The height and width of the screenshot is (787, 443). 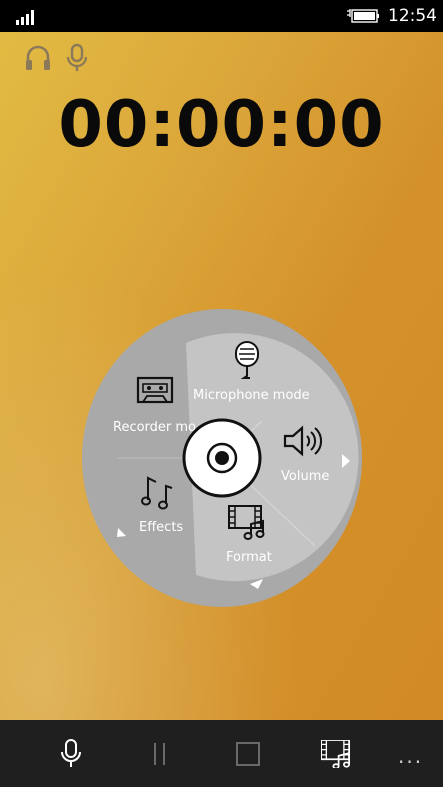 I want to click on stop-icon, so click(x=248, y=754).